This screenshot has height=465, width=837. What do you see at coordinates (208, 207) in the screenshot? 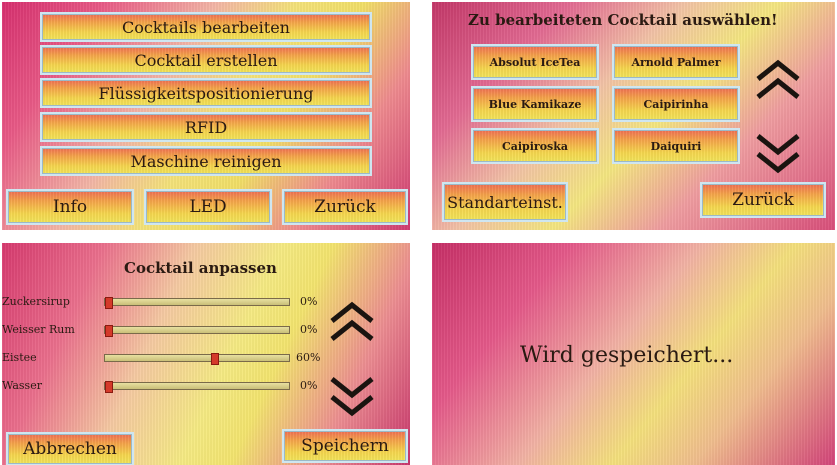
I see `led-button: LED` at bounding box center [208, 207].